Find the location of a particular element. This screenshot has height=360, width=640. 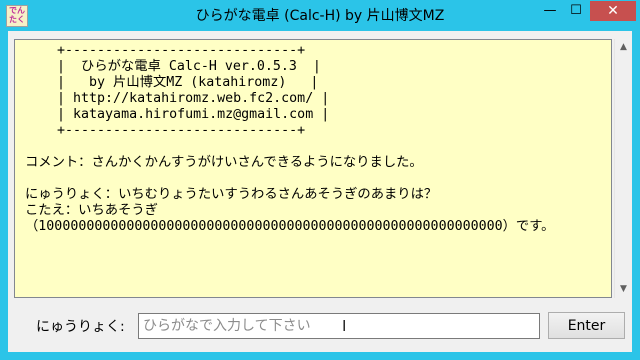

text-cursor-icon: I is located at coordinates (344, 326).